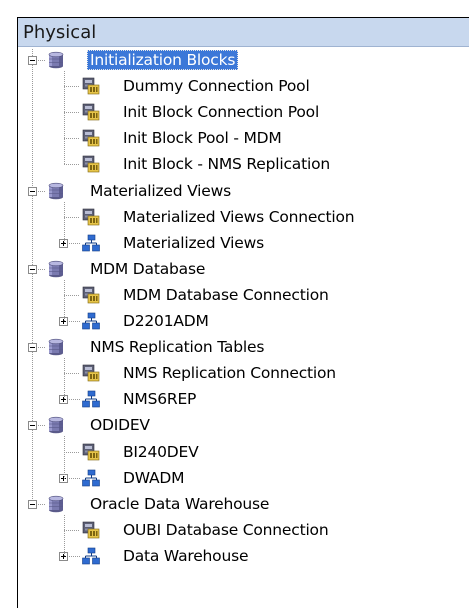  Describe the element at coordinates (186, 555) in the screenshot. I see `schema-label: Data Warehouse` at that location.